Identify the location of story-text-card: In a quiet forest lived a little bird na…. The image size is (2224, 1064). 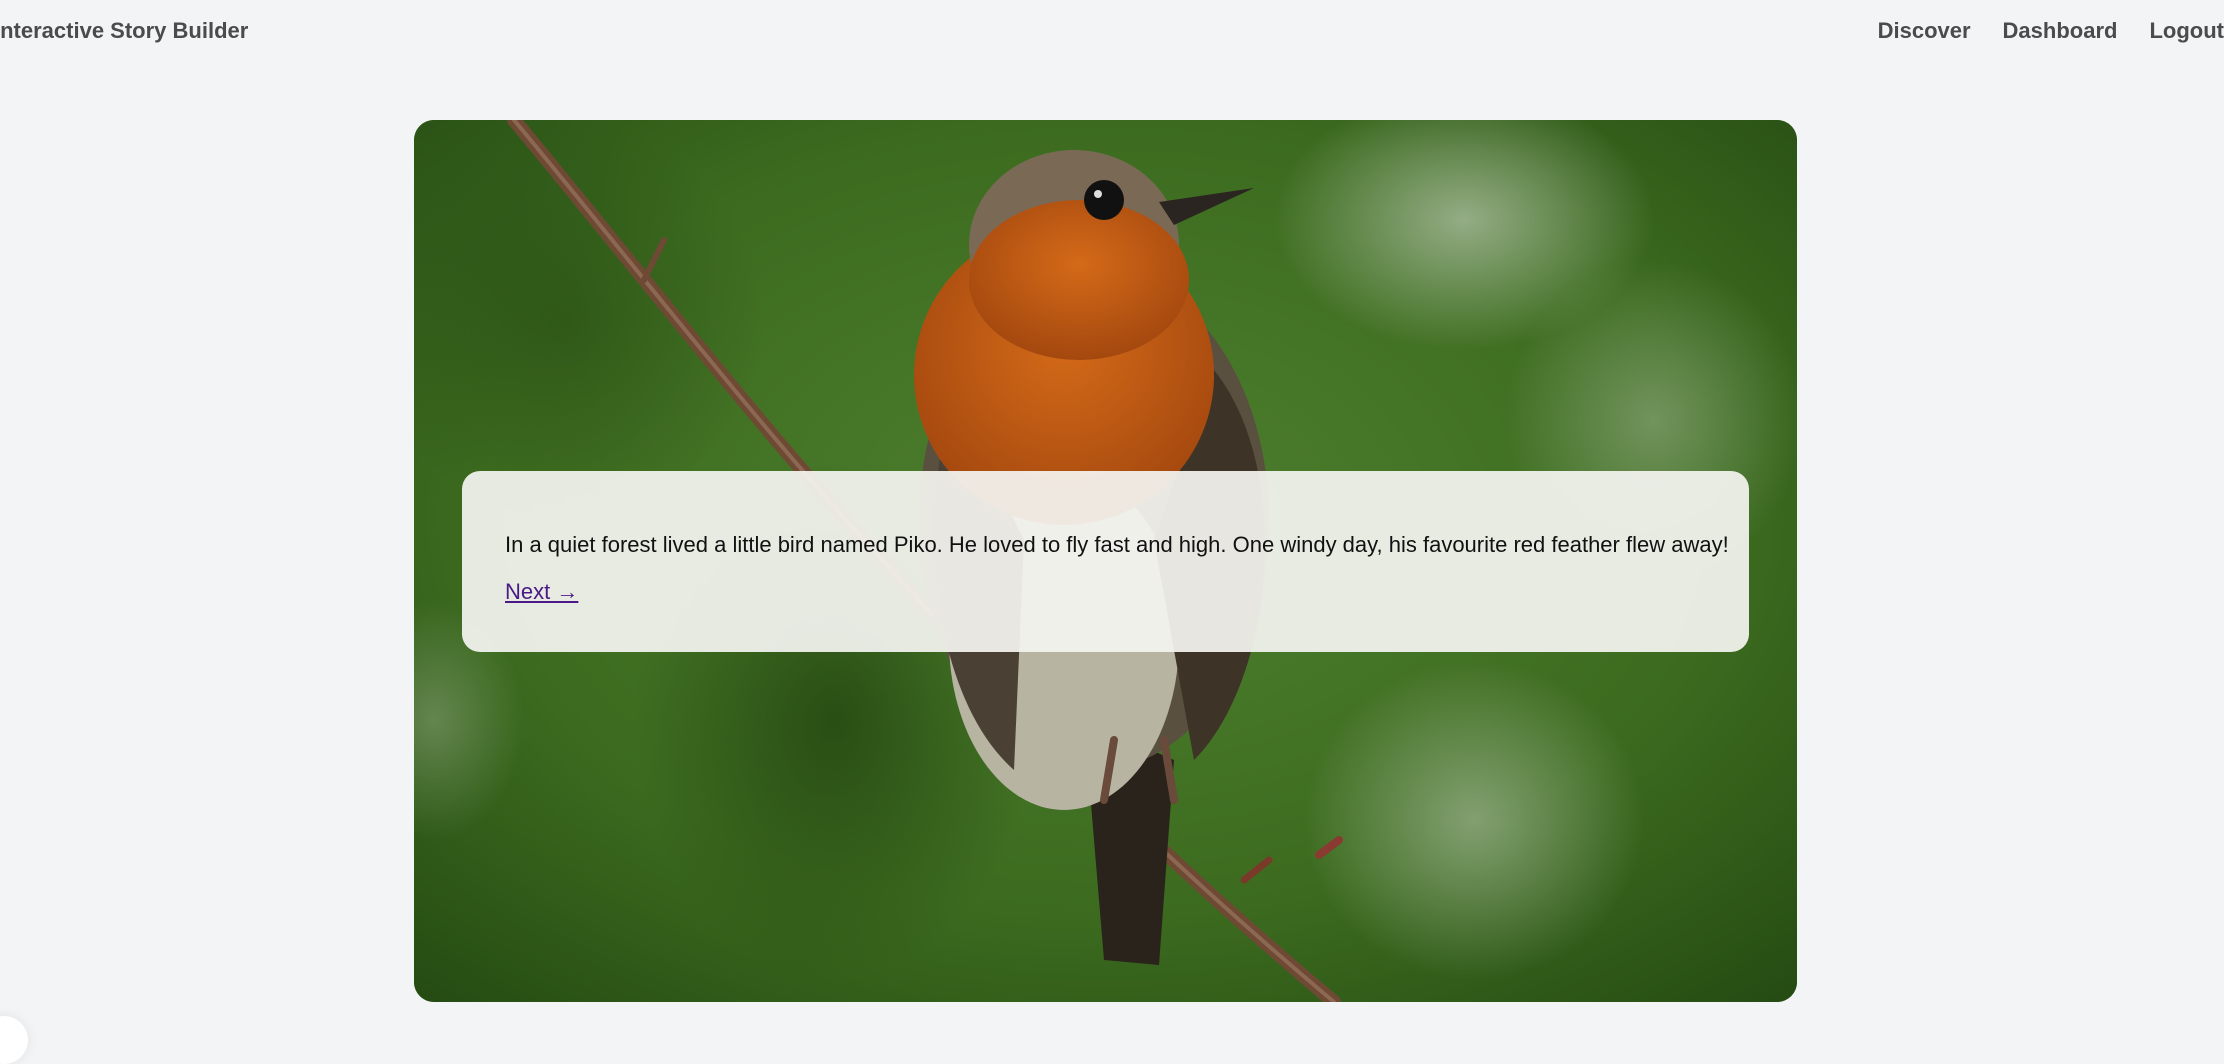
(1105, 561).